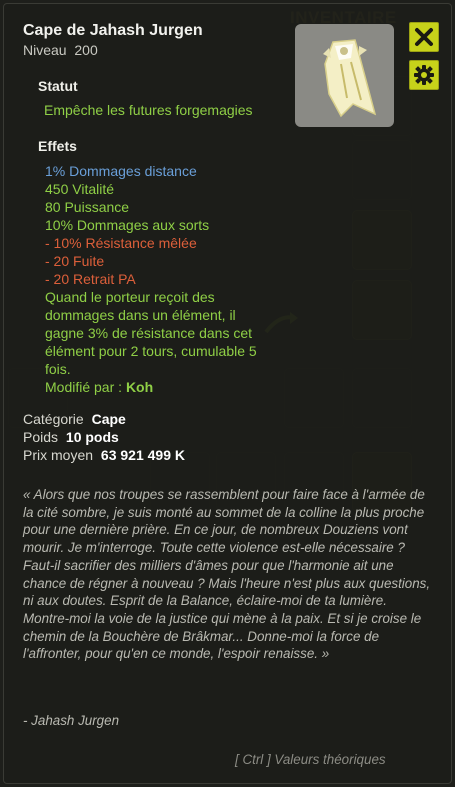 The image size is (455, 787). What do you see at coordinates (113, 30) in the screenshot?
I see `item-name: Cape de Jahash Jurgen` at bounding box center [113, 30].